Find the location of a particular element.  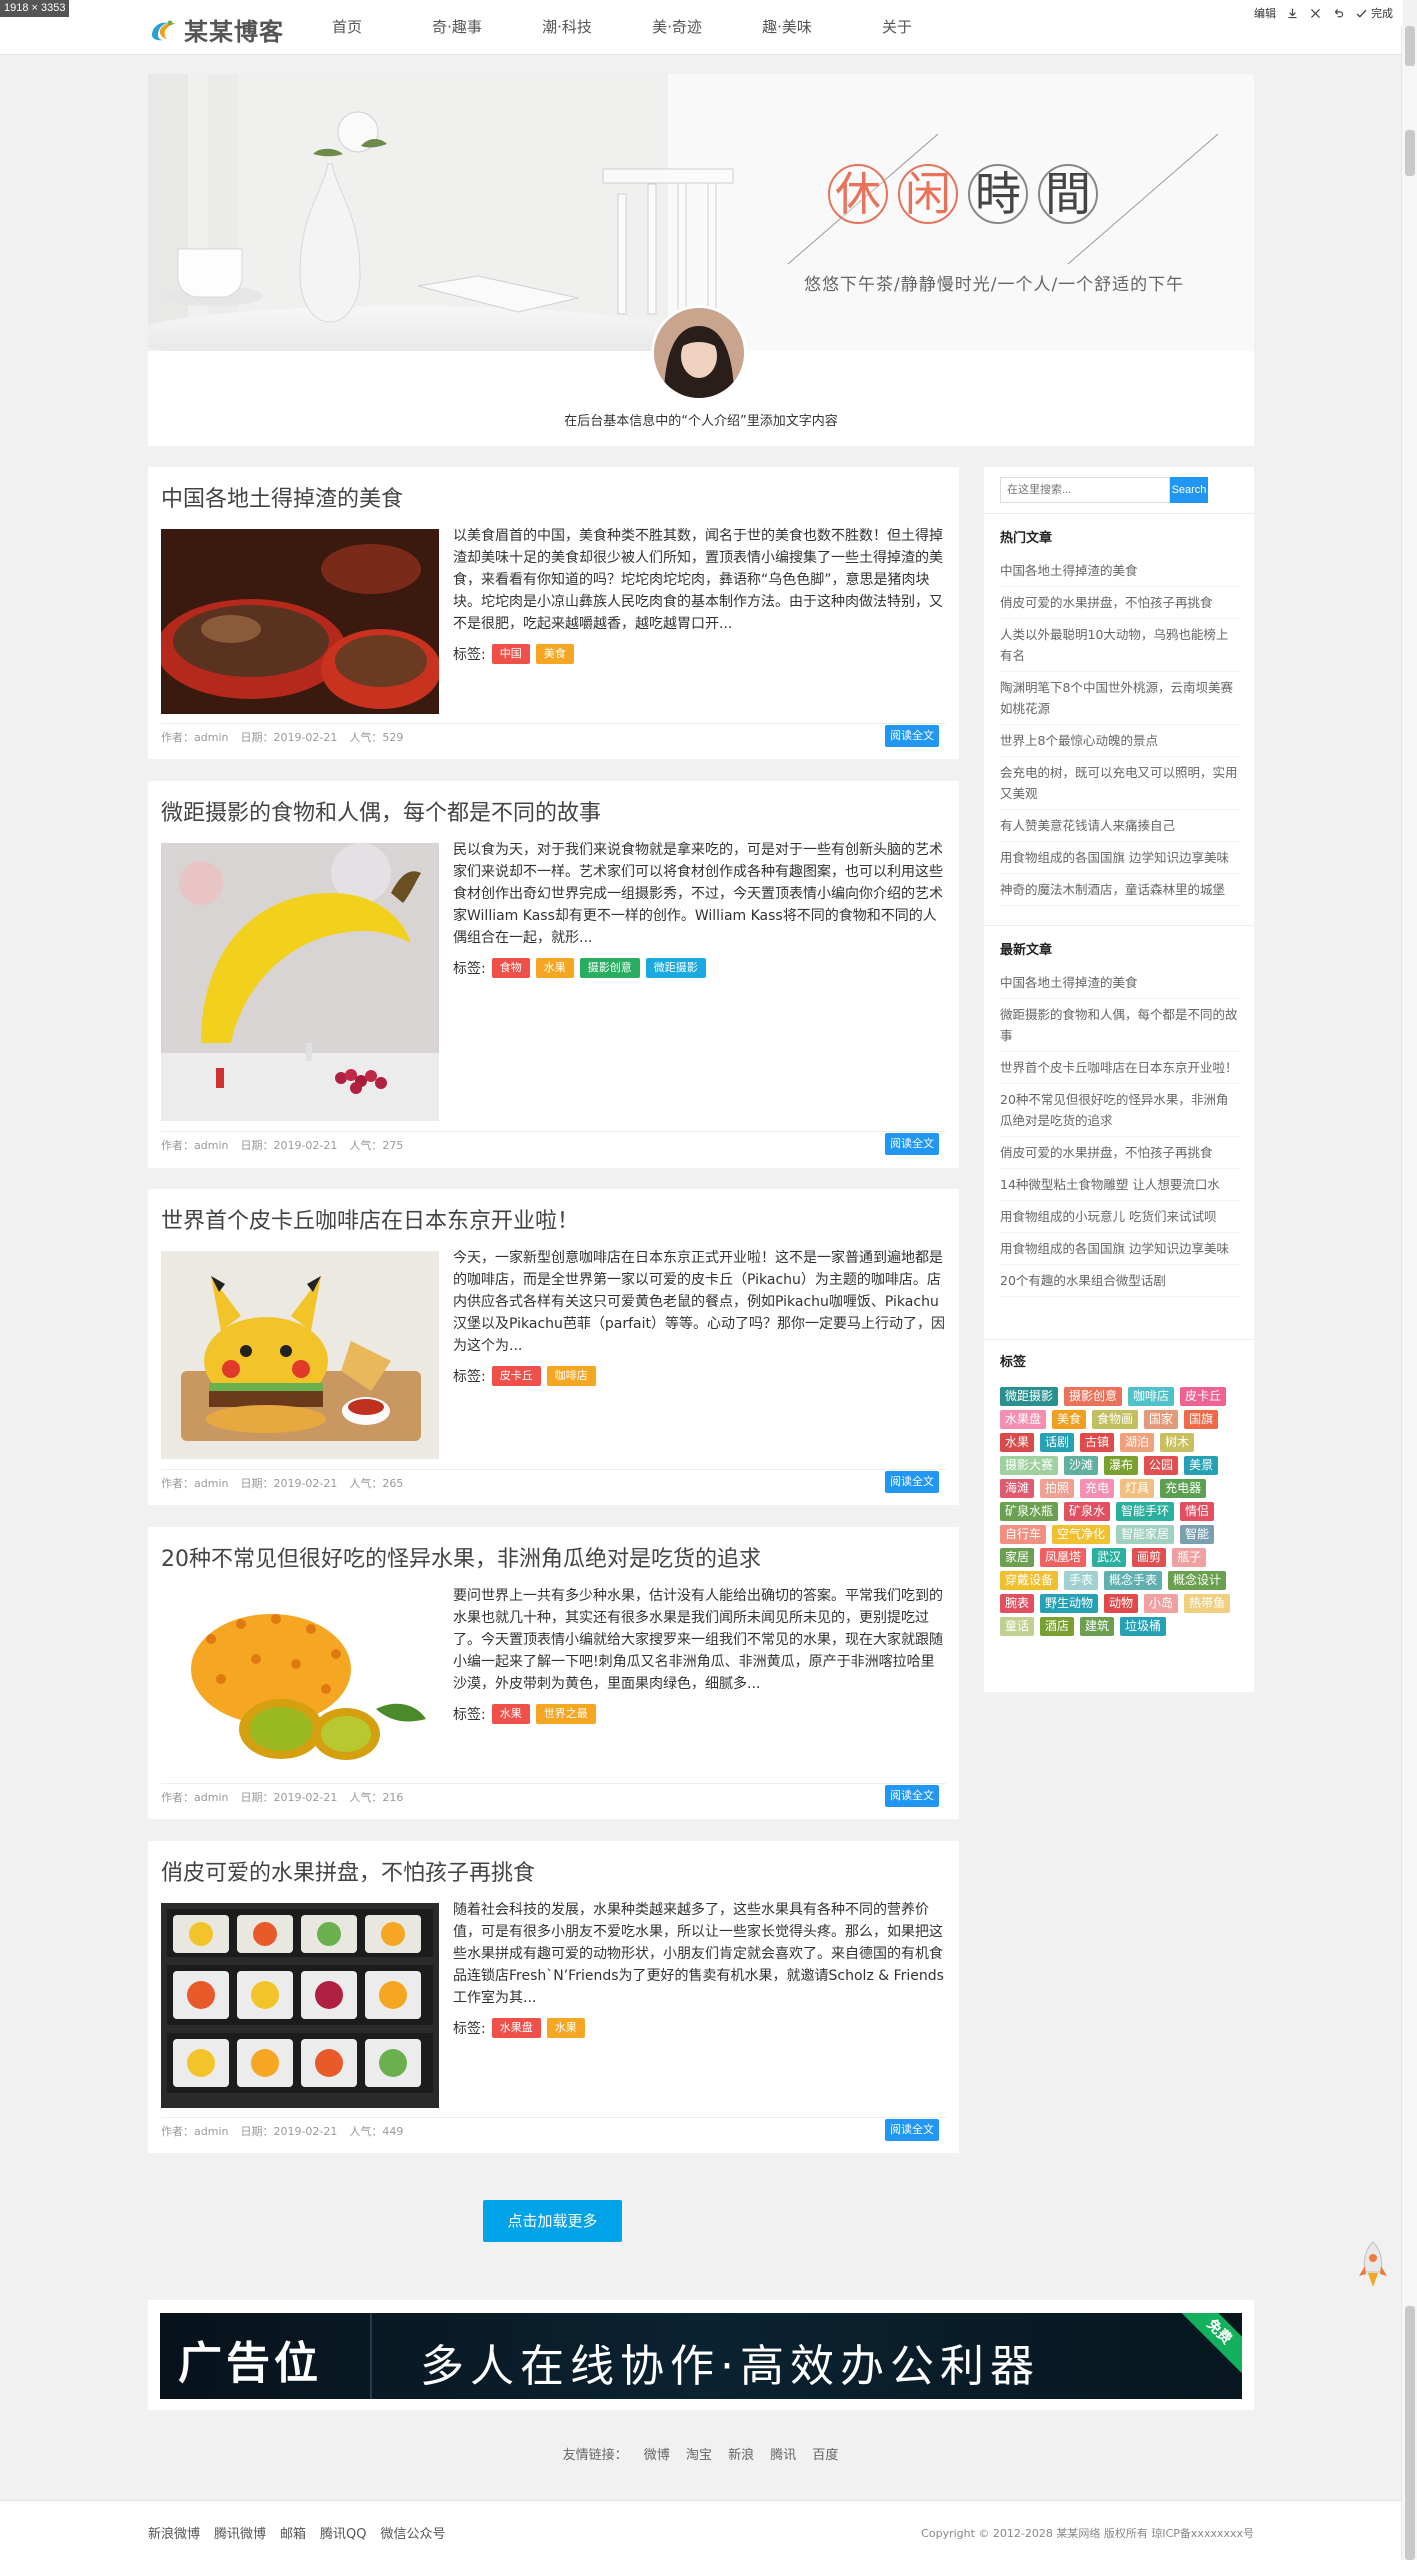

tag-cloud-item: 热带鱼 is located at coordinates (1207, 1603).